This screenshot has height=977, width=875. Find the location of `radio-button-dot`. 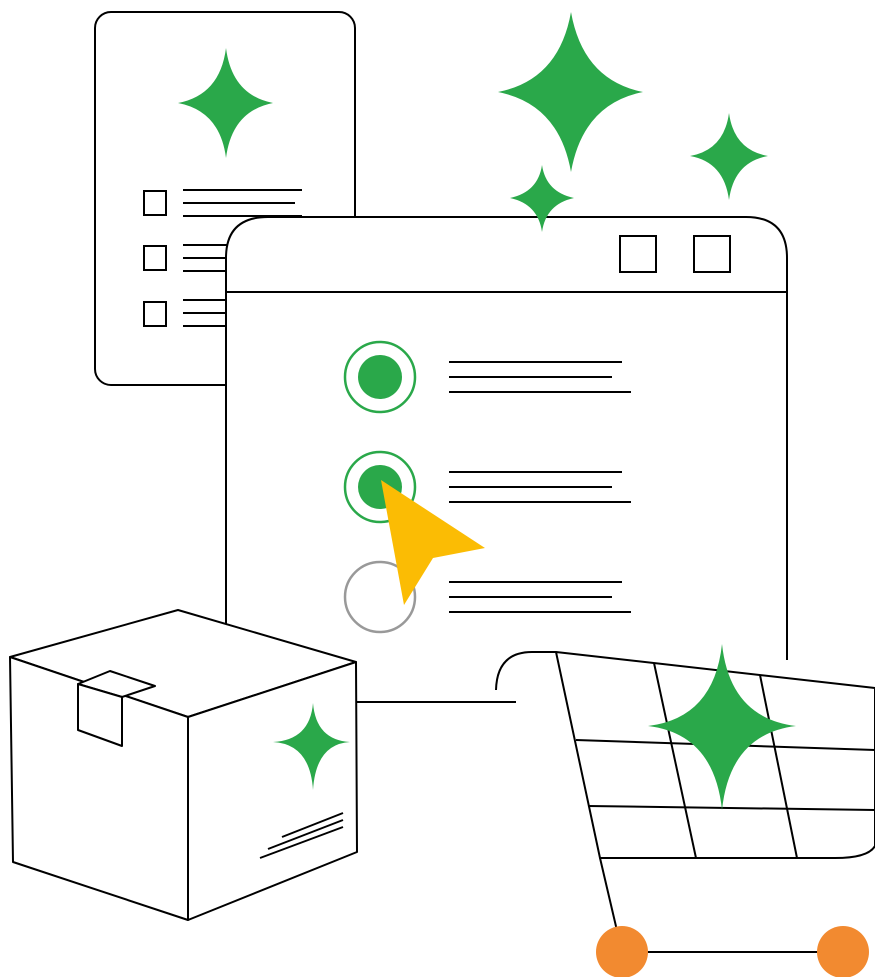

radio-button-dot is located at coordinates (380, 377).